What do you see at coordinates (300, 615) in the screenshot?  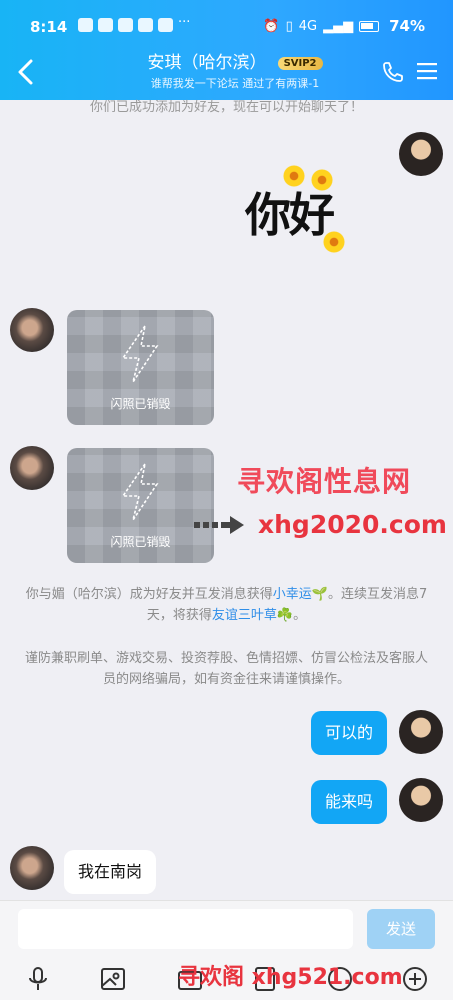 I see `notice-text: 。` at bounding box center [300, 615].